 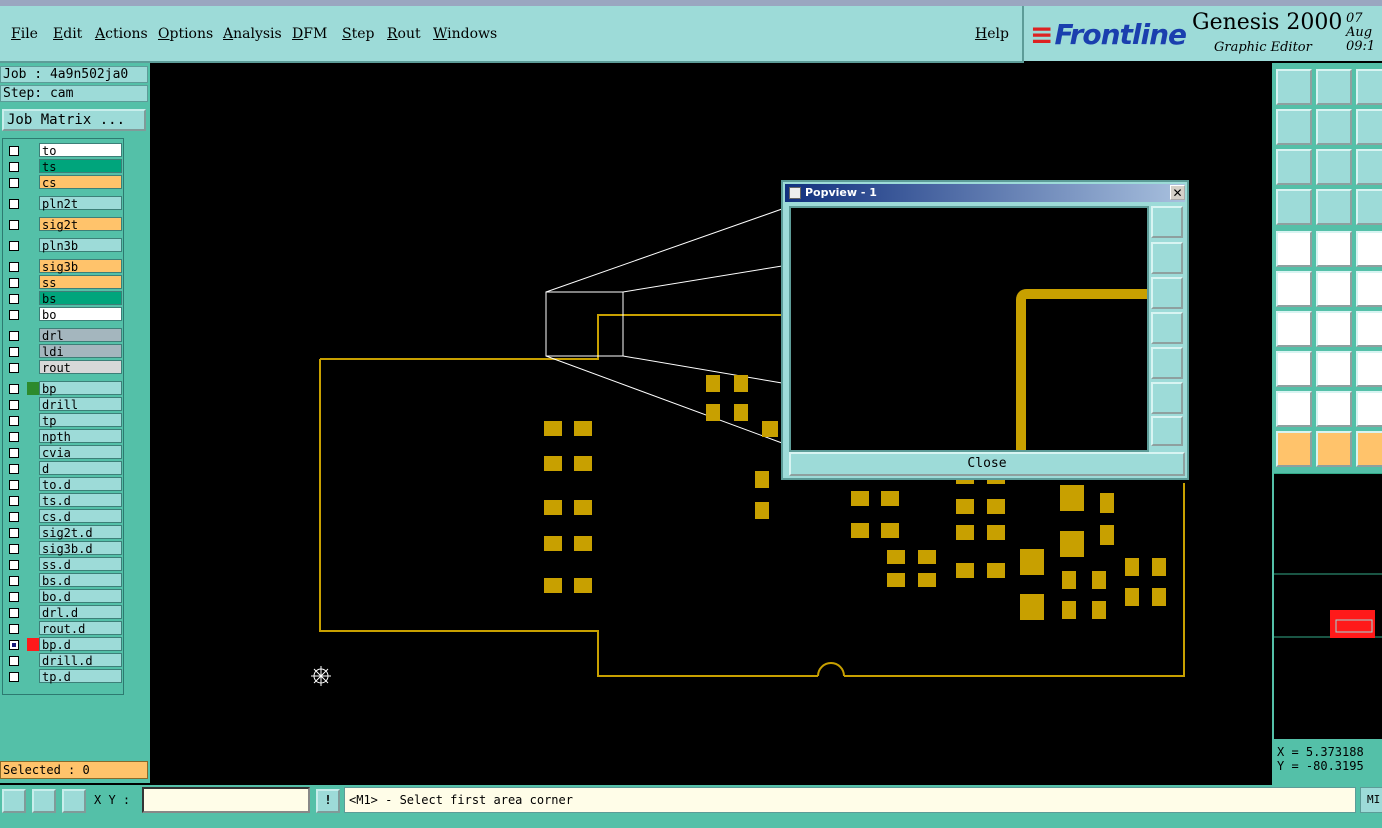 I want to click on layer-row: npth, so click(x=64, y=436).